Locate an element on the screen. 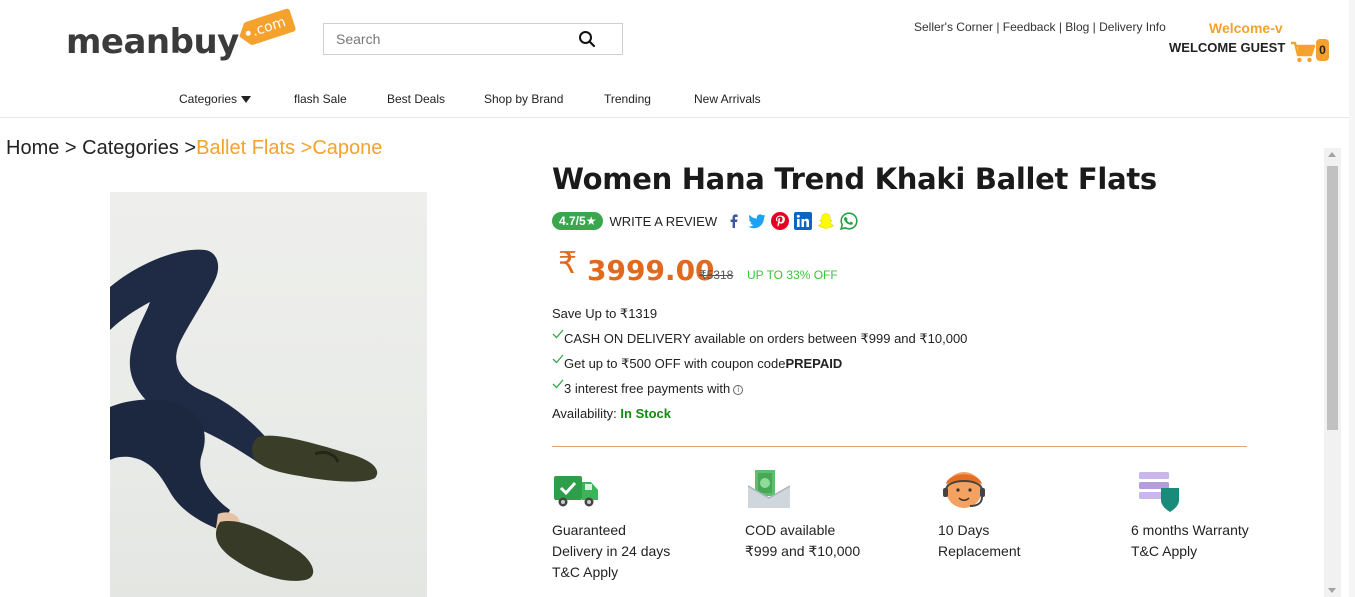 The image size is (1355, 597). feature-replacement: 10 Days Replacement is located at coordinates (998, 515).